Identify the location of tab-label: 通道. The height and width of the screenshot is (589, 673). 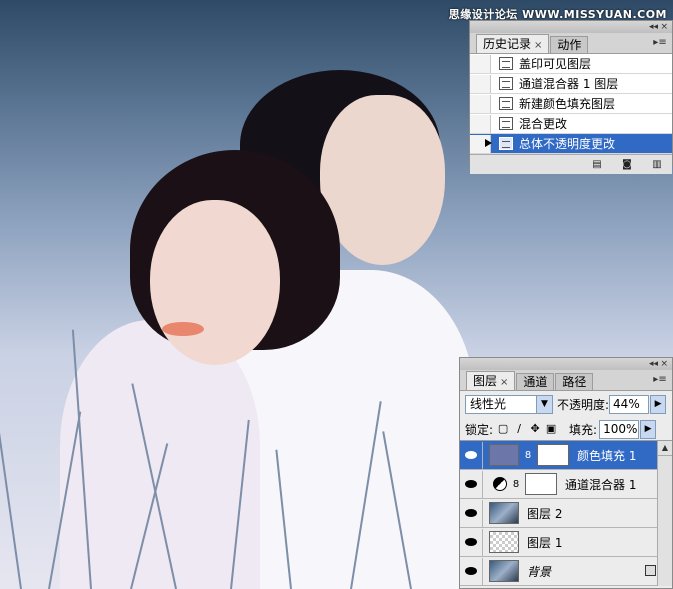
(535, 382).